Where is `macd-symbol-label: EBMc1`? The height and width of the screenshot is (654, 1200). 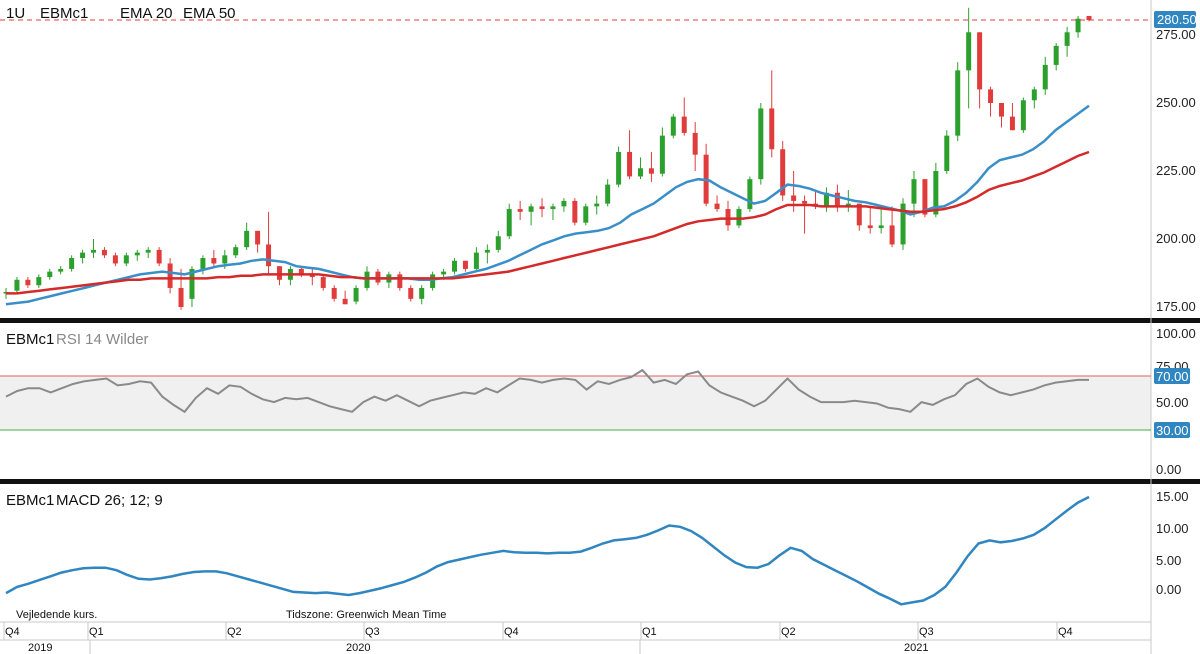 macd-symbol-label: EBMc1 is located at coordinates (30, 500).